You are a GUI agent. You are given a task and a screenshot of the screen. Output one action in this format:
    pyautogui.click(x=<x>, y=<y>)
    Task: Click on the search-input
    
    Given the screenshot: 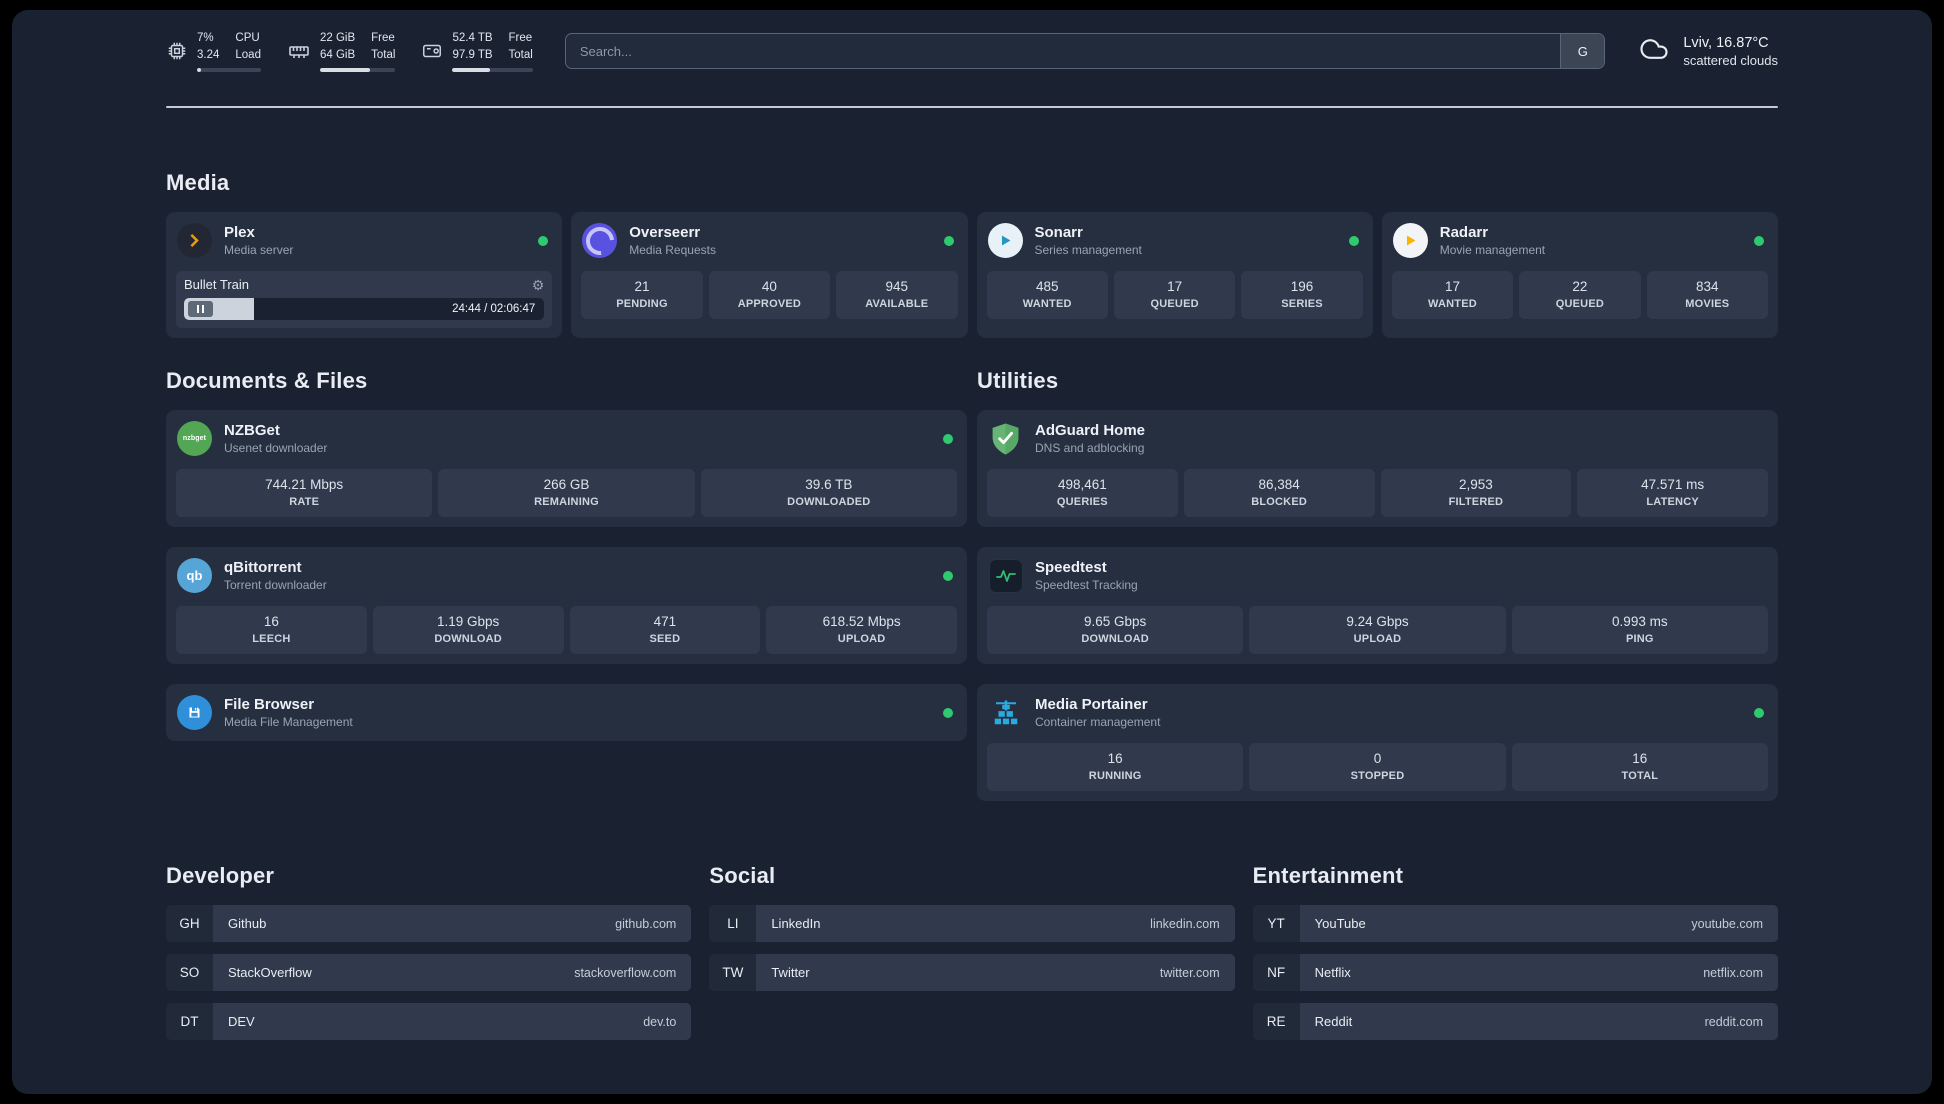 What is the action you would take?
    pyautogui.click(x=1063, y=51)
    